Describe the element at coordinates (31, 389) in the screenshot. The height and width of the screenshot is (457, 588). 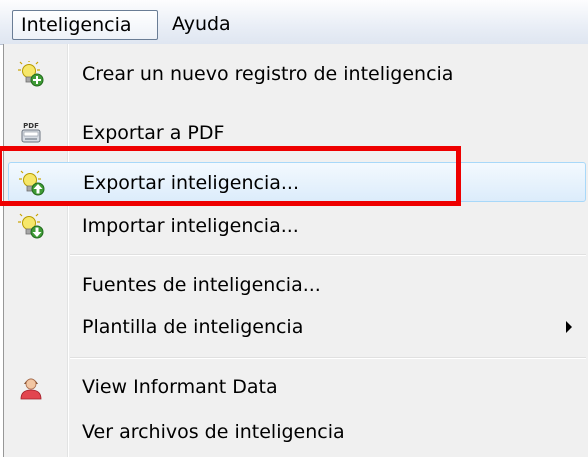
I see `person-icon` at that location.